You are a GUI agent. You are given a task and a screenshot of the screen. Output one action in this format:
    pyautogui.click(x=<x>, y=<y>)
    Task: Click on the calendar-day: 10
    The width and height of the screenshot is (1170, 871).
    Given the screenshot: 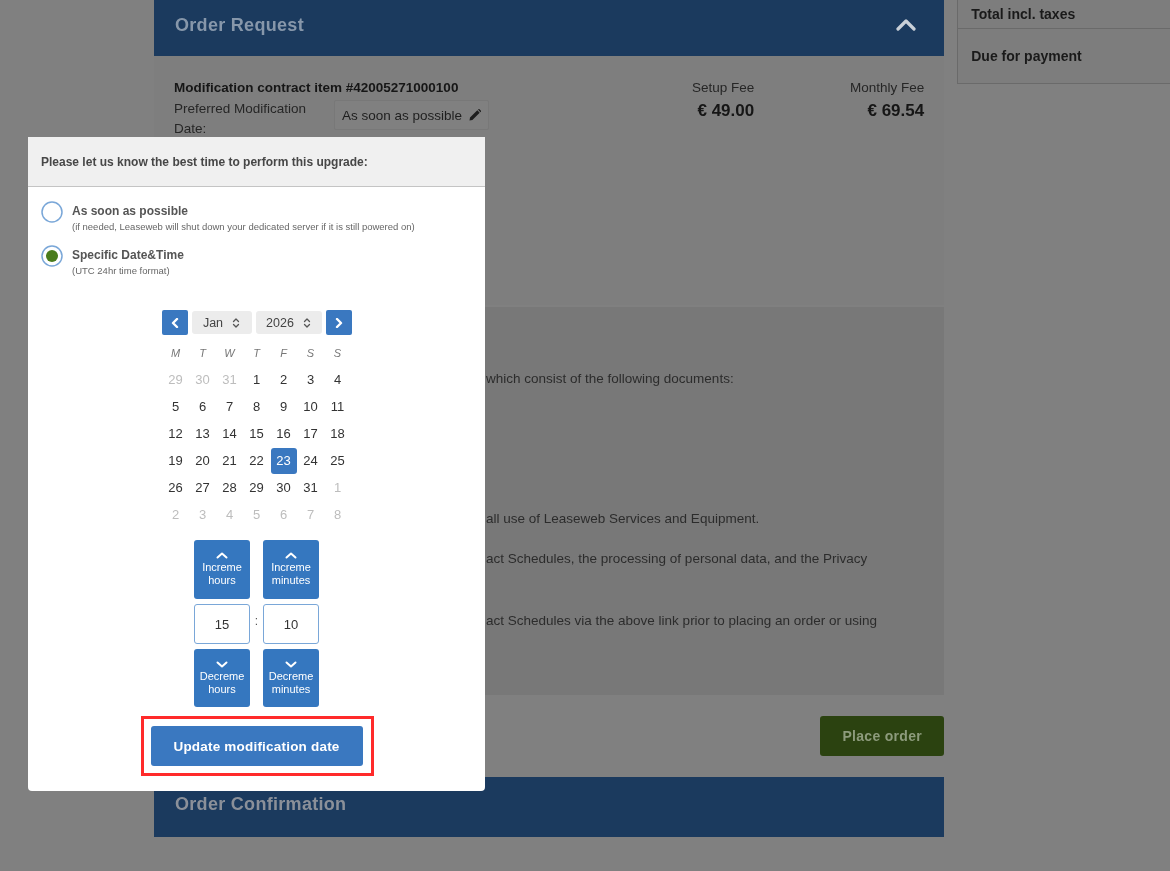 What is the action you would take?
    pyautogui.click(x=310, y=406)
    